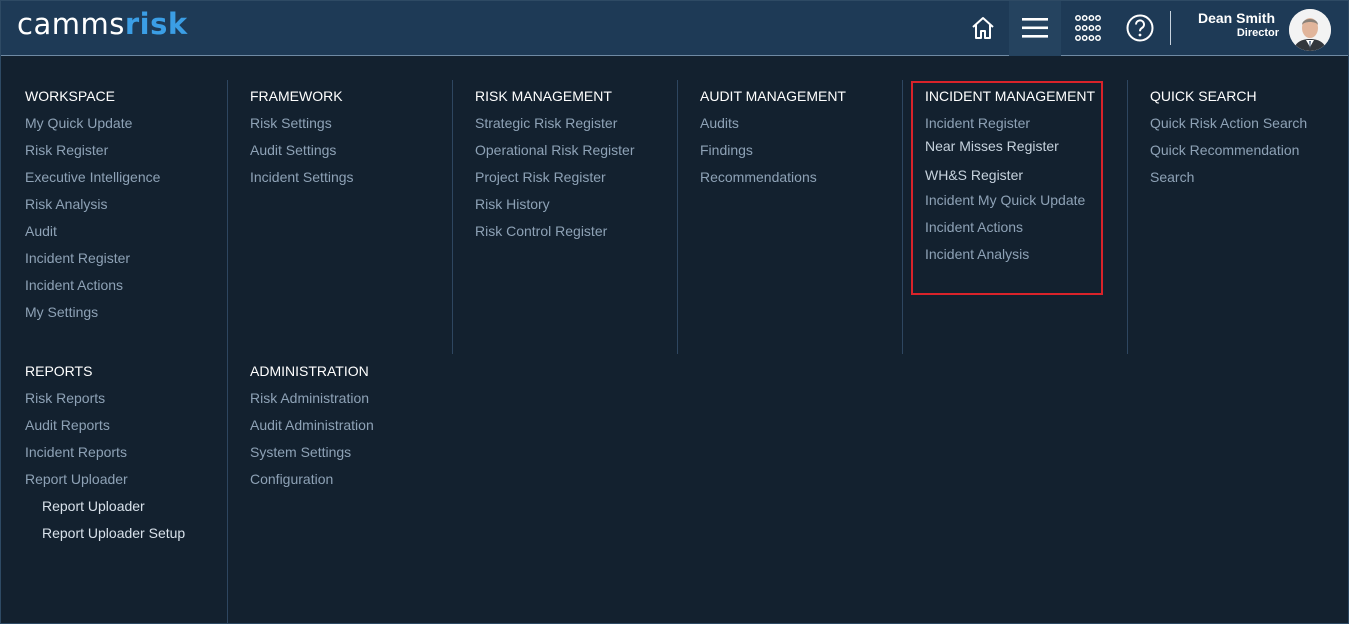 This screenshot has height=625, width=1351. What do you see at coordinates (296, 96) in the screenshot?
I see `framework-title: FRAMEWORK` at bounding box center [296, 96].